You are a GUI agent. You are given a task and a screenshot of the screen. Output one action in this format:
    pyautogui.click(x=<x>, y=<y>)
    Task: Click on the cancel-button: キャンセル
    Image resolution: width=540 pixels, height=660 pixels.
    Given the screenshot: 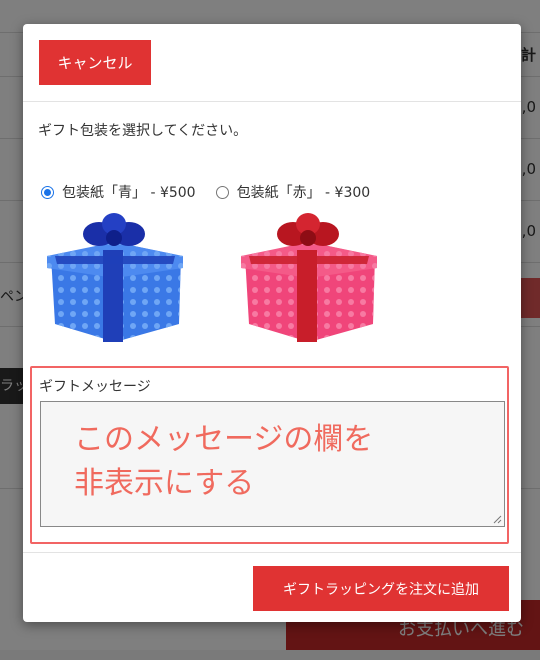 What is the action you would take?
    pyautogui.click(x=95, y=62)
    